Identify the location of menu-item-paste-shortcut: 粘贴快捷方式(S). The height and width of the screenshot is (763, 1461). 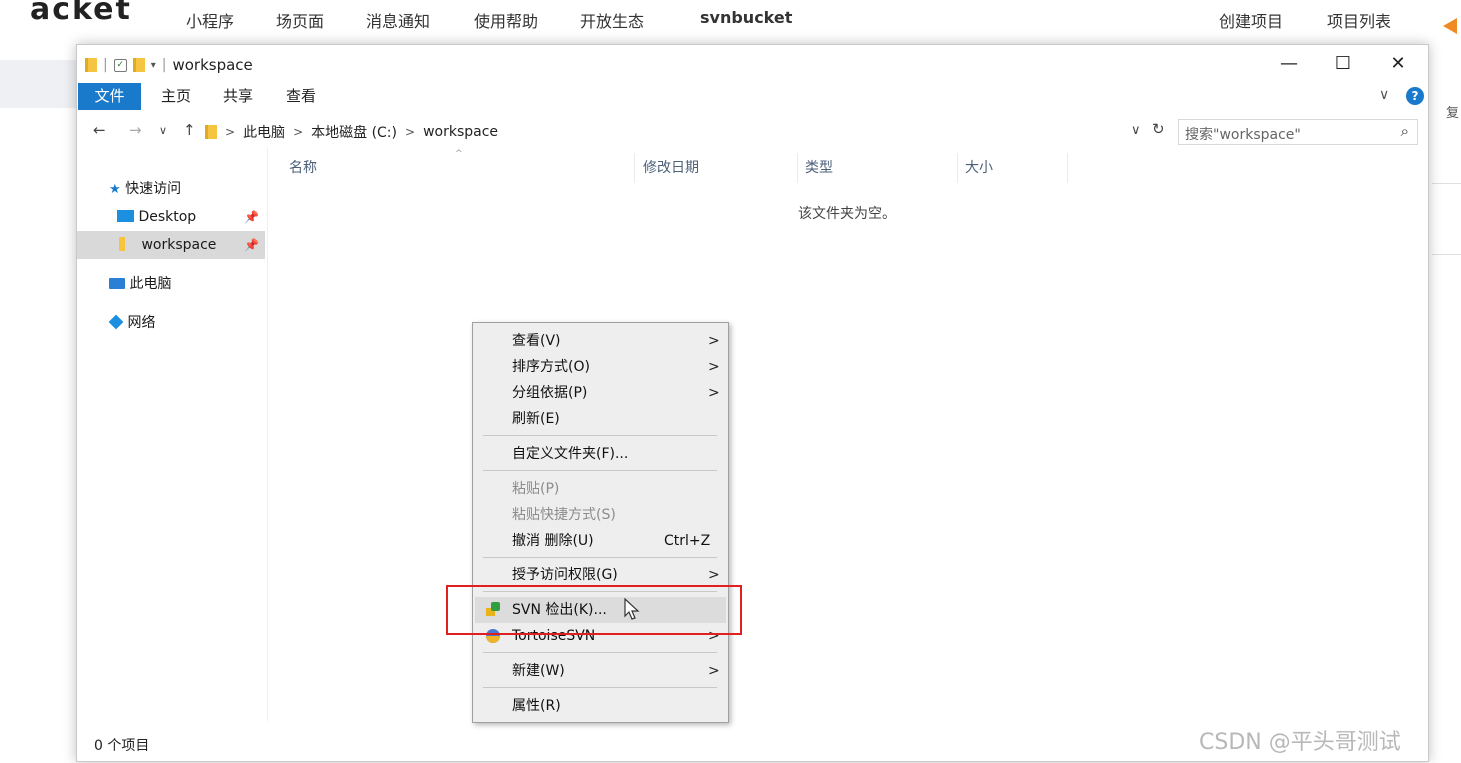
(600, 515).